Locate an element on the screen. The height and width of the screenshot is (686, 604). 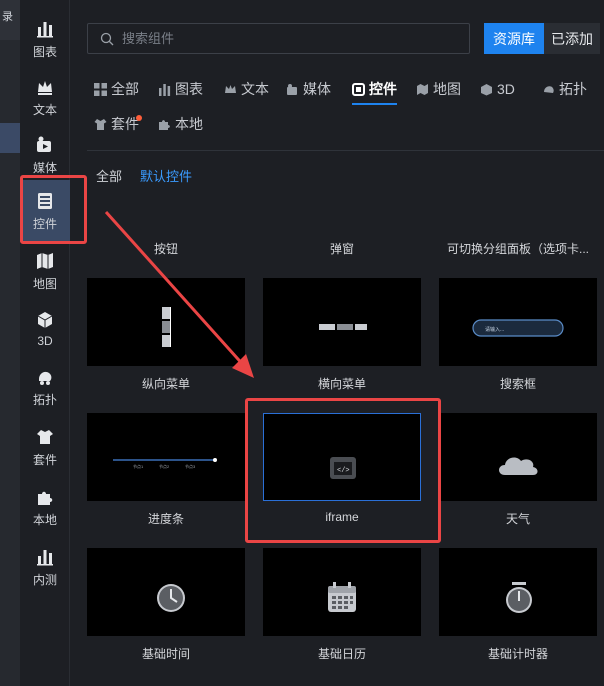
component-thumb-weather is located at coordinates (518, 457).